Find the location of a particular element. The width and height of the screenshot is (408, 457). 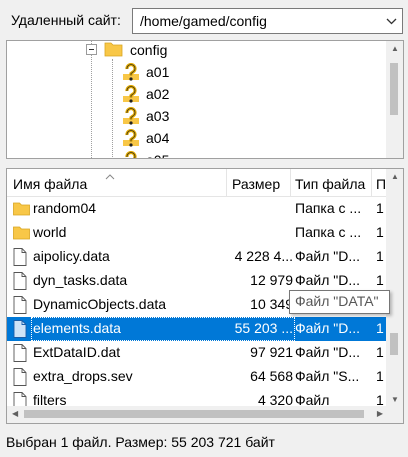

tree-node-label: a04 is located at coordinates (158, 138).